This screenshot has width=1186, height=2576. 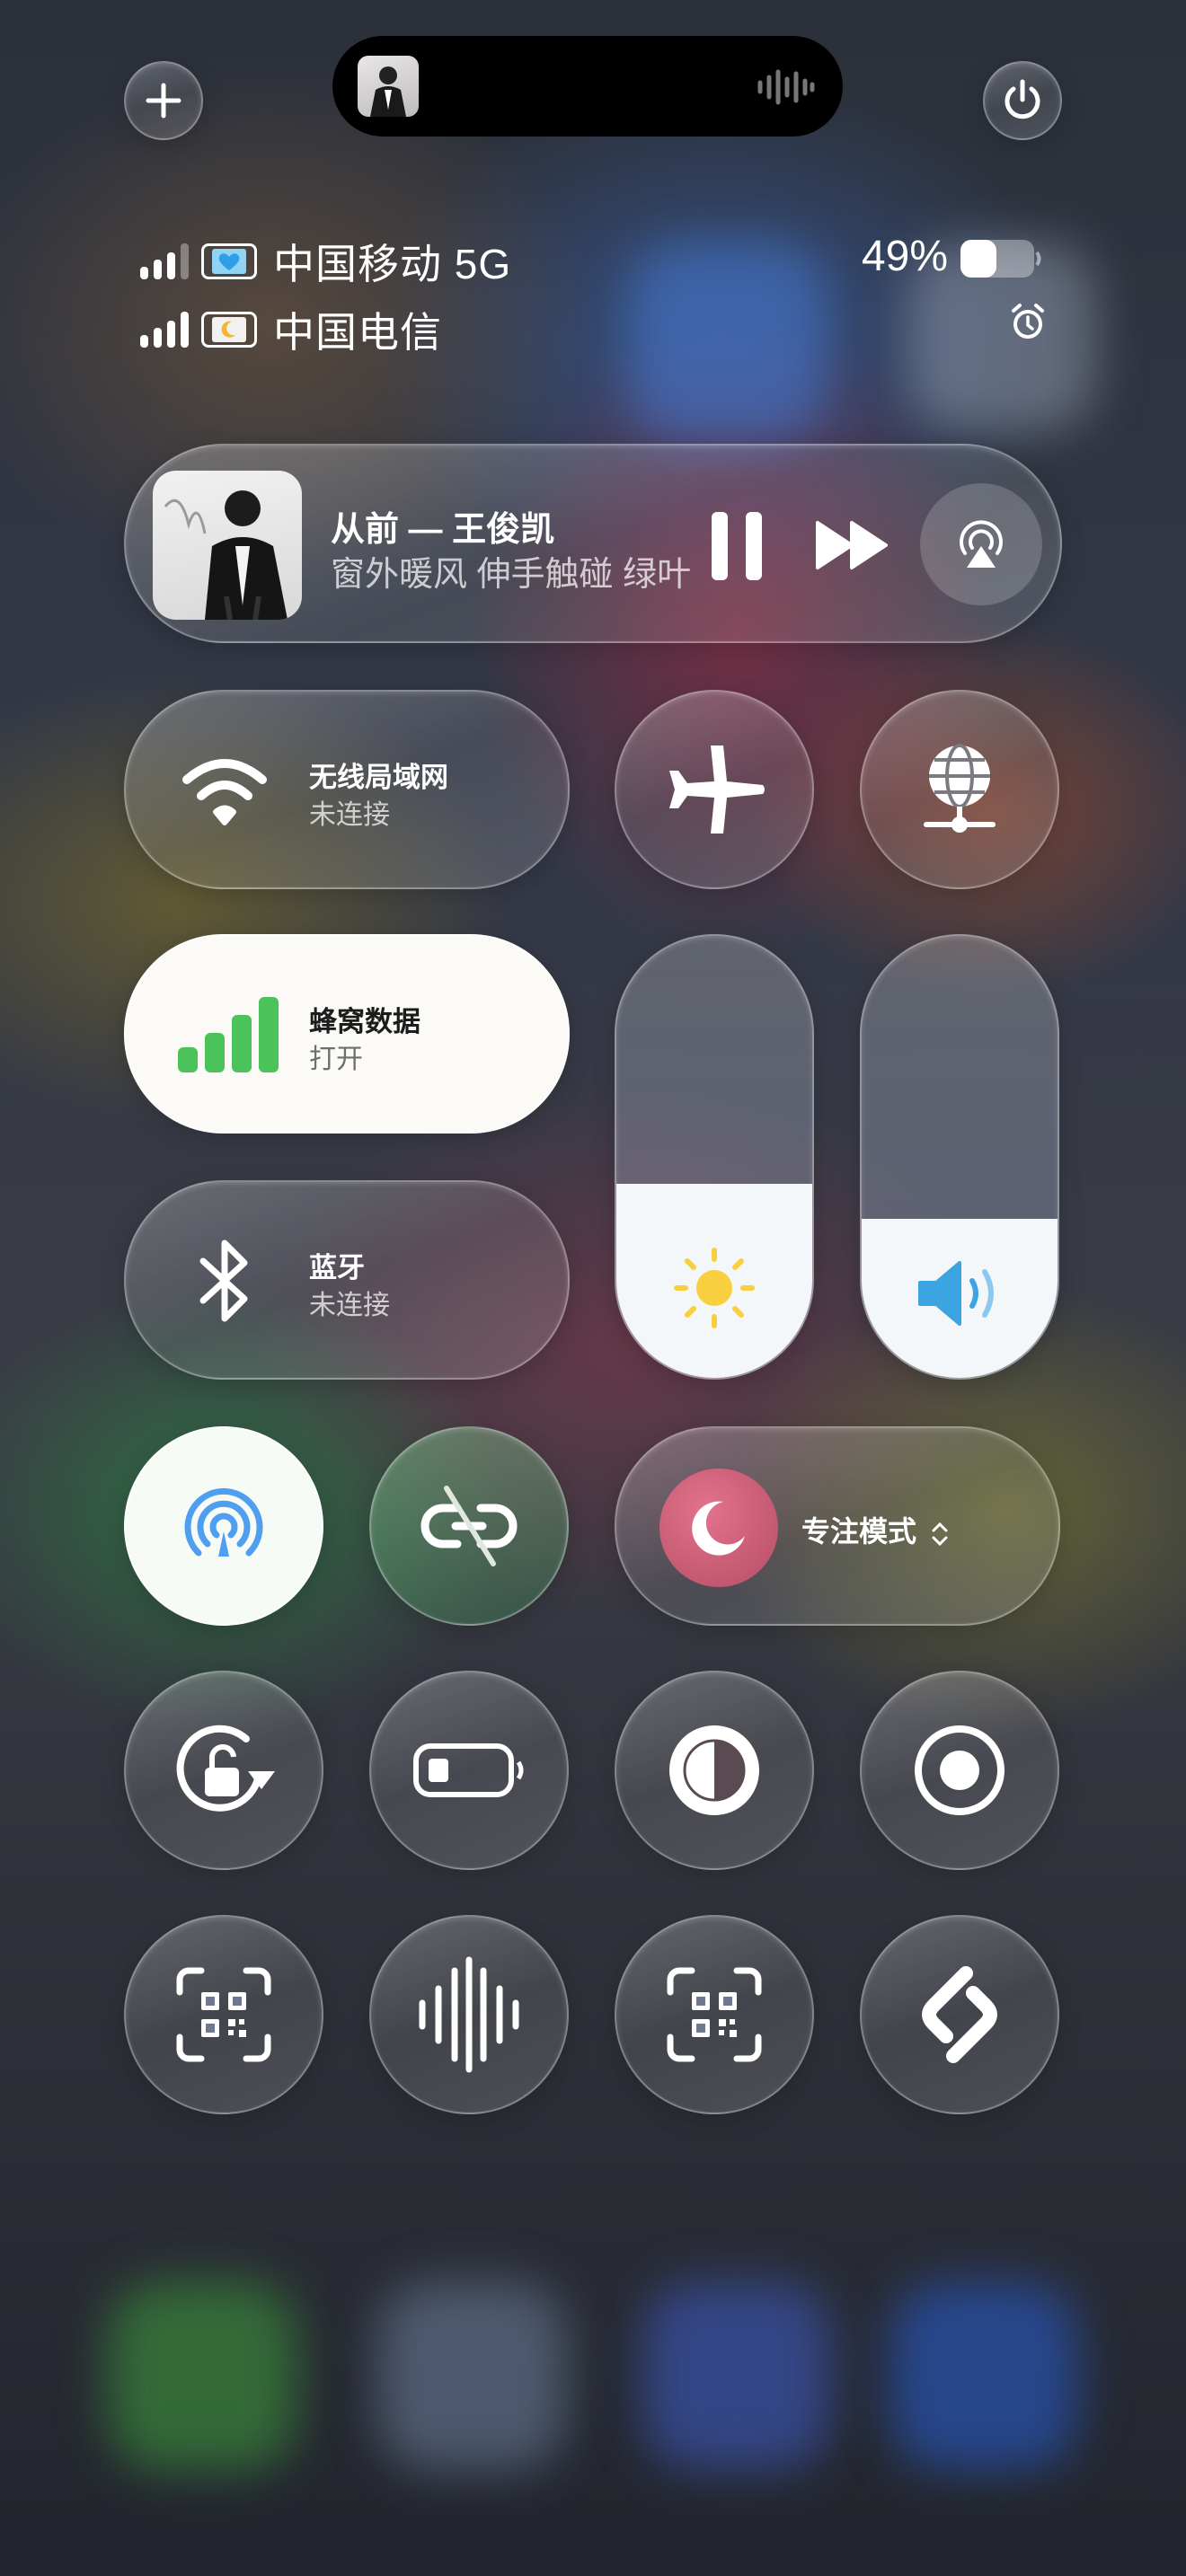 I want to click on battery-low-icon, so click(x=468, y=1770).